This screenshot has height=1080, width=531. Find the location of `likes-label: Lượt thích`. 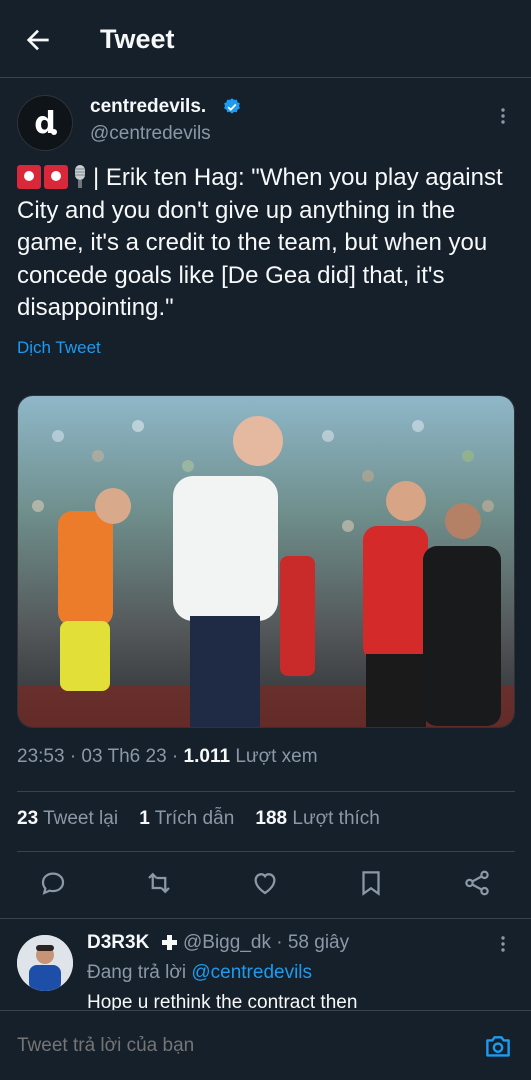

likes-label: Lượt thích is located at coordinates (333, 818).